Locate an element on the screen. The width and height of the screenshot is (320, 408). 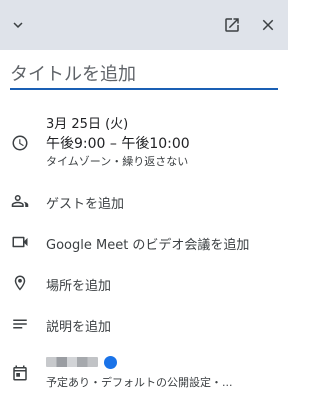
calendar-selector is located at coordinates (139, 362).